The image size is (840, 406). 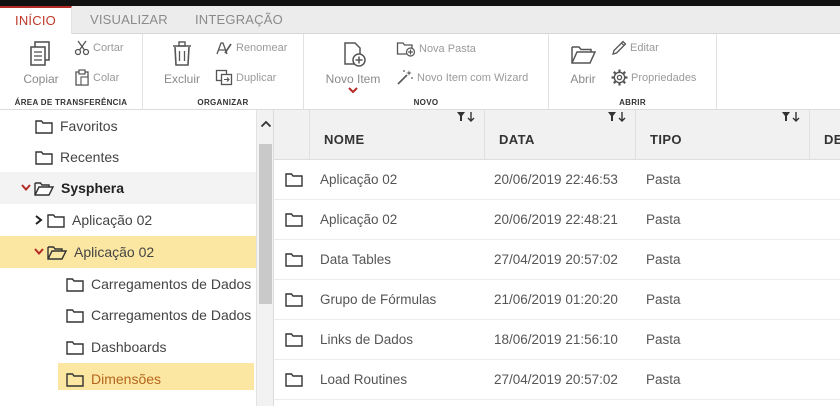 I want to click on table-row: Links de Dados 18/06/2019 21:56:10 Pasta, so click(x=557, y=340).